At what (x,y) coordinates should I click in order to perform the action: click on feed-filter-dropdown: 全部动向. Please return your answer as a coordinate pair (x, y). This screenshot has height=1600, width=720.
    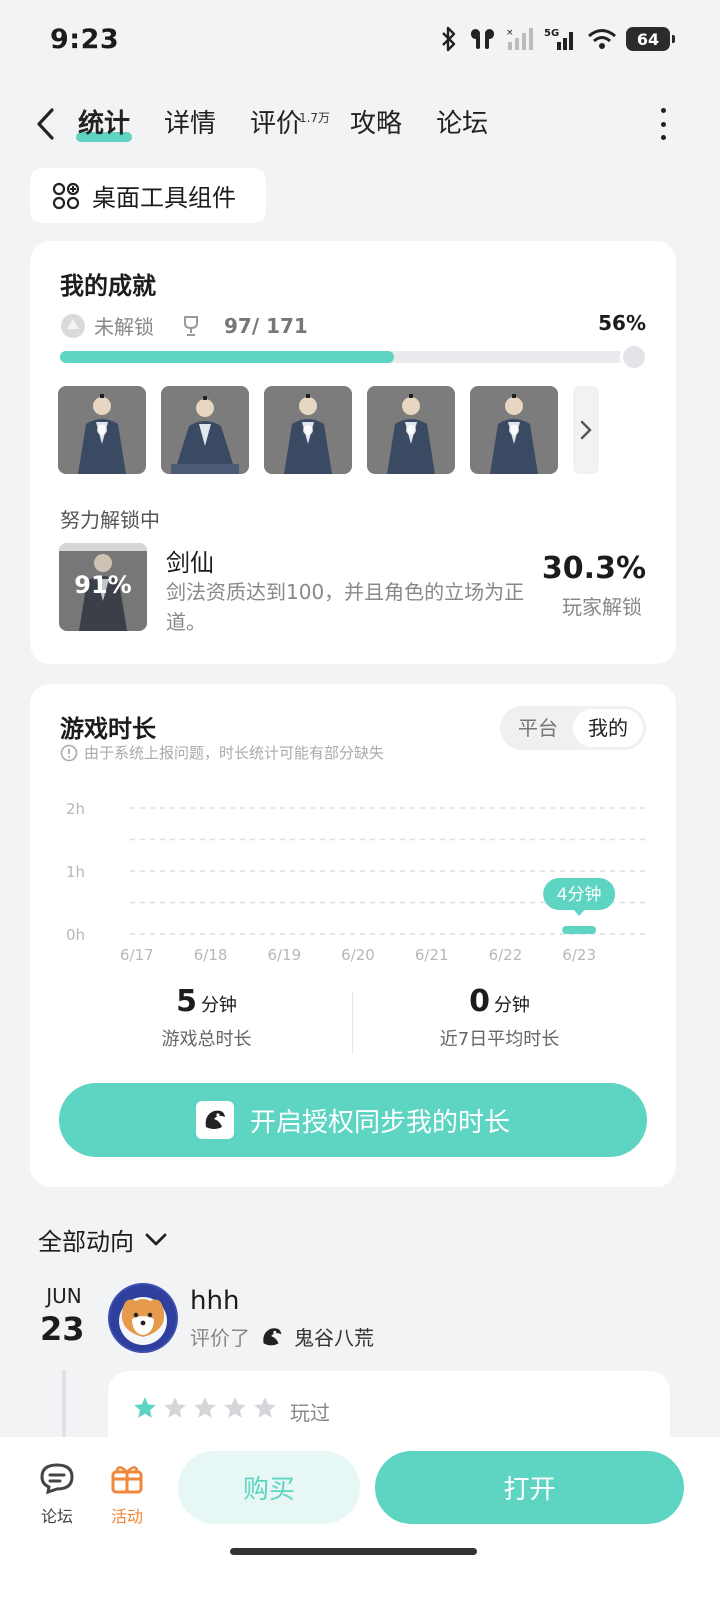
    Looking at the image, I should click on (103, 1239).